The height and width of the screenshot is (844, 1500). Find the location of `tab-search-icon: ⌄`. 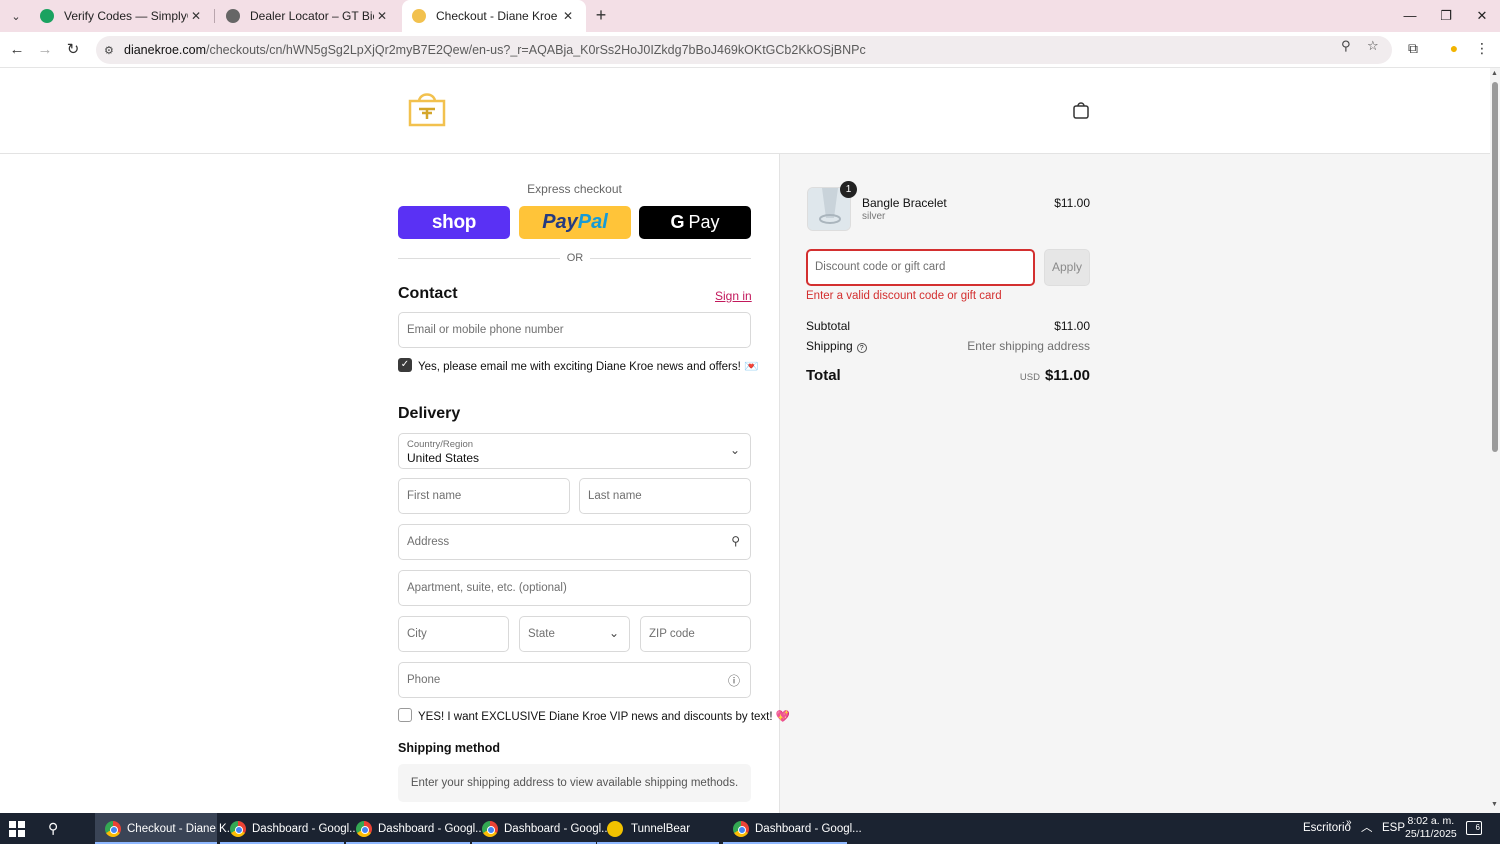

tab-search-icon: ⌄ is located at coordinates (16, 16).